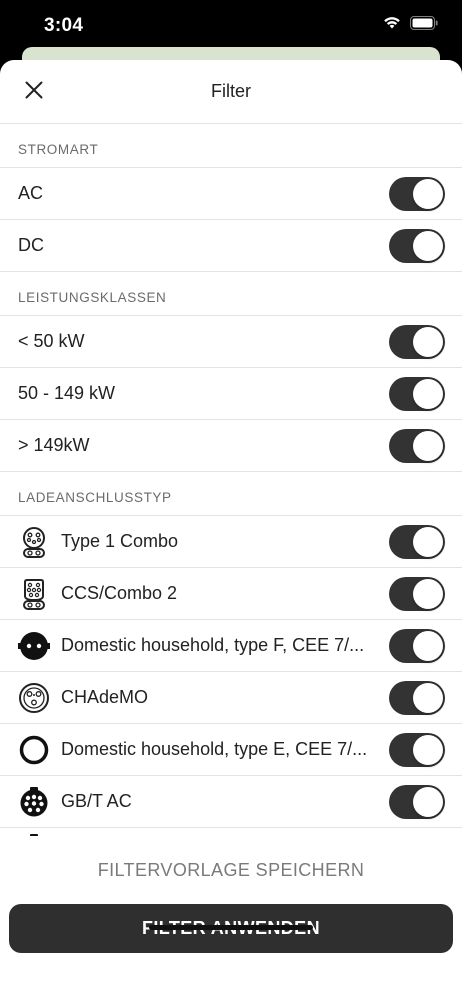 The image size is (462, 1000). What do you see at coordinates (34, 698) in the screenshot?
I see `chademo-connector-icon` at bounding box center [34, 698].